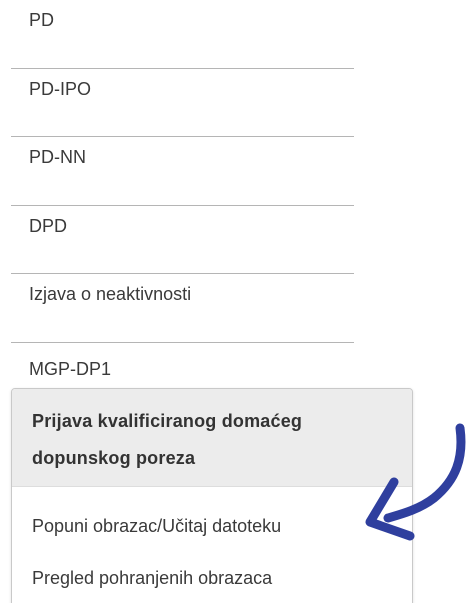 The width and height of the screenshot is (468, 603). Describe the element at coordinates (156, 526) in the screenshot. I see `dropdown-option-fill-form: Popuni obrazac/Učitaj datoteku` at that location.